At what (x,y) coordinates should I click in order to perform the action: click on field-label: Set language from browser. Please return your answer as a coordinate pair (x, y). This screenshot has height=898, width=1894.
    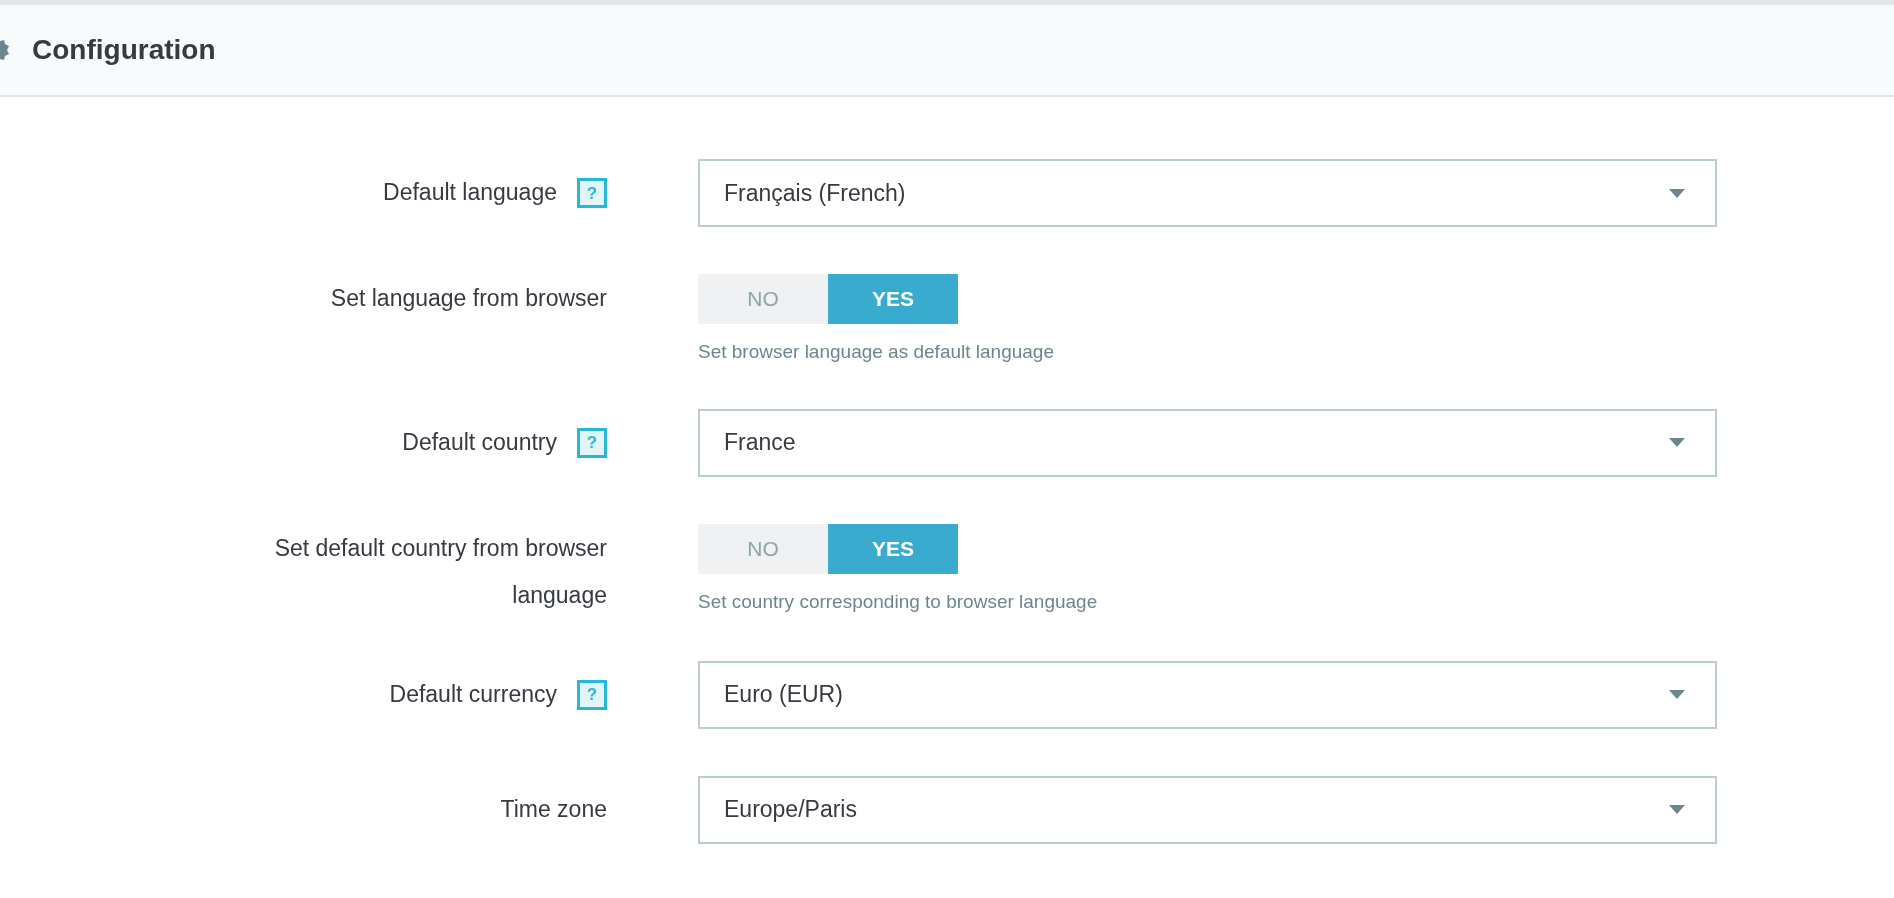
    Looking at the image, I should click on (468, 298).